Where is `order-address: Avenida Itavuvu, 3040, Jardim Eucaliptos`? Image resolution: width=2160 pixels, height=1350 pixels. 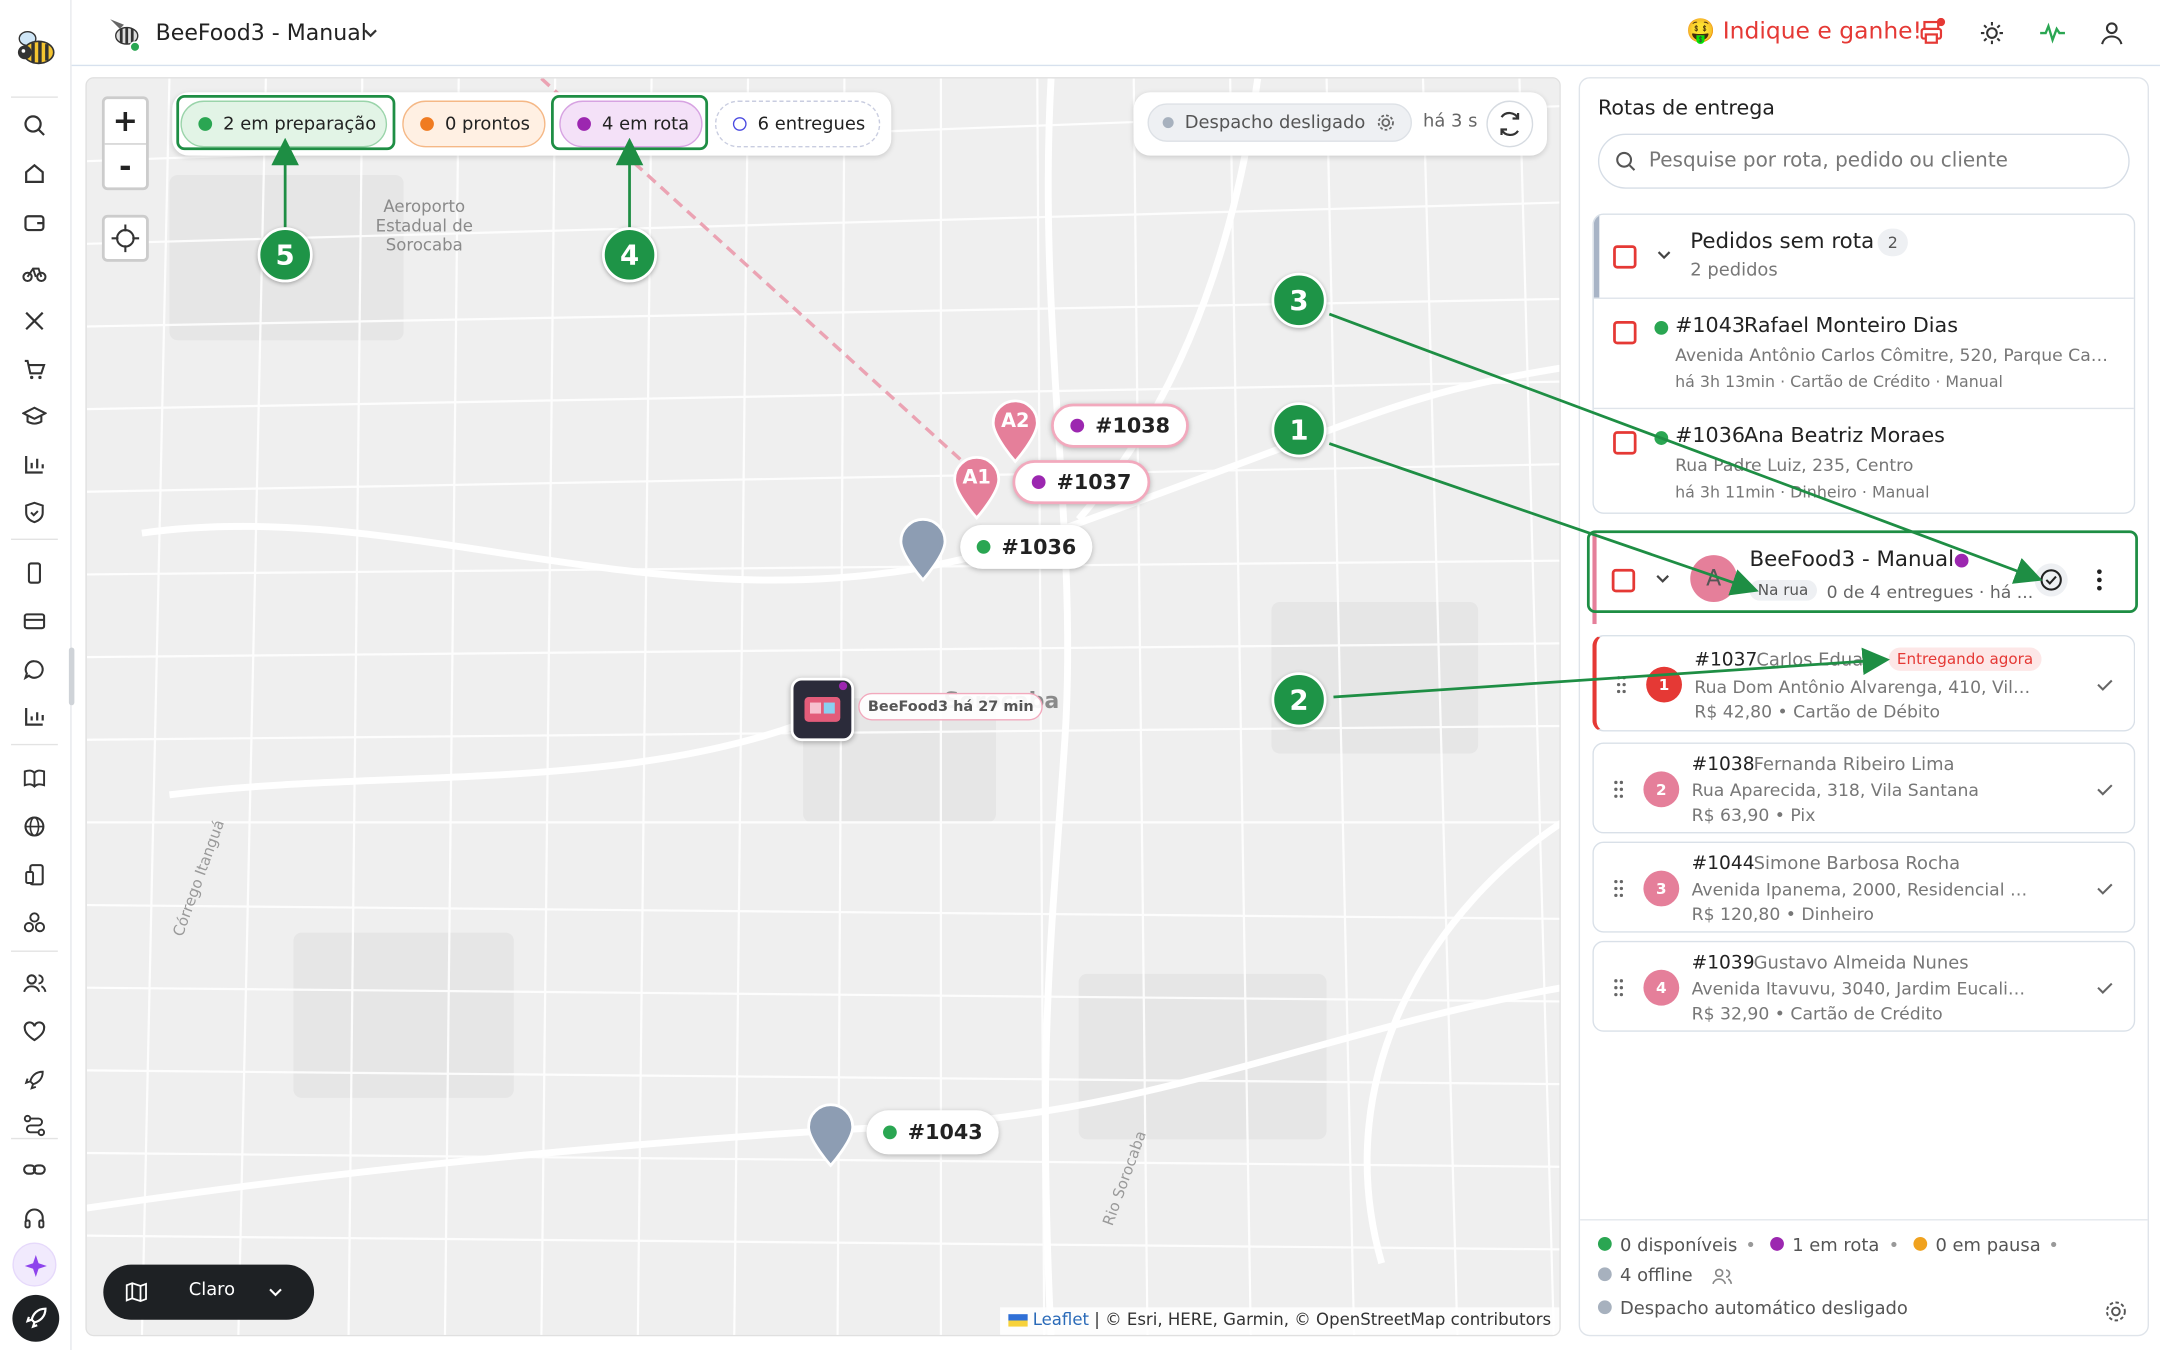 order-address: Avenida Itavuvu, 3040, Jardim Eucaliptos is located at coordinates (1859, 988).